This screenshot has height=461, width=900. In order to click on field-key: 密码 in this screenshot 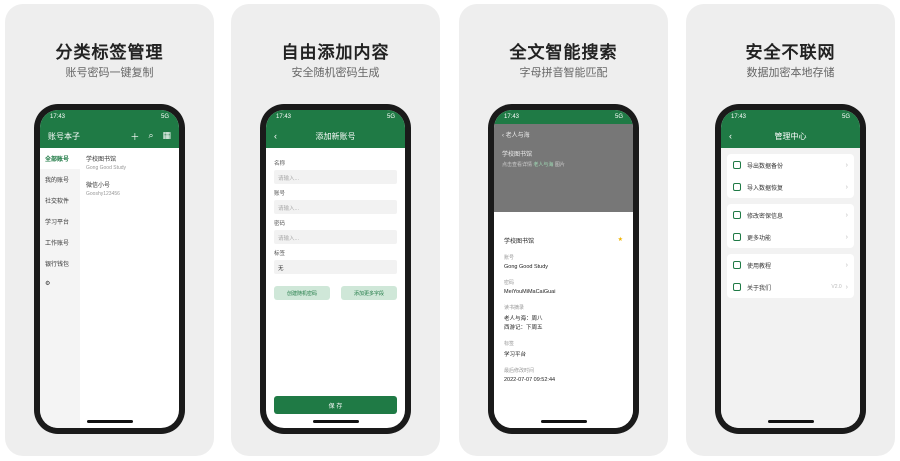, I will do `click(509, 283)`.